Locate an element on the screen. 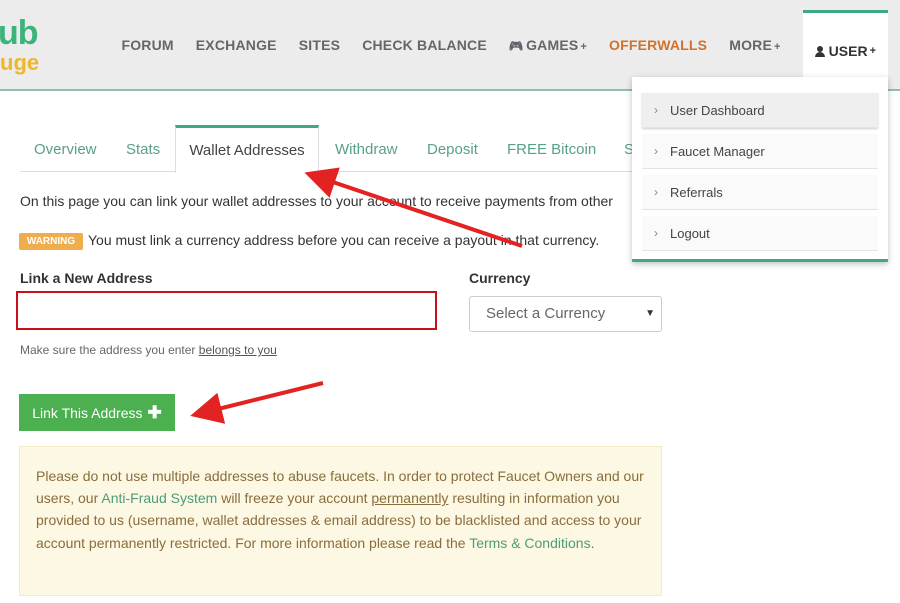  nav-more-label: MORE is located at coordinates (751, 44).